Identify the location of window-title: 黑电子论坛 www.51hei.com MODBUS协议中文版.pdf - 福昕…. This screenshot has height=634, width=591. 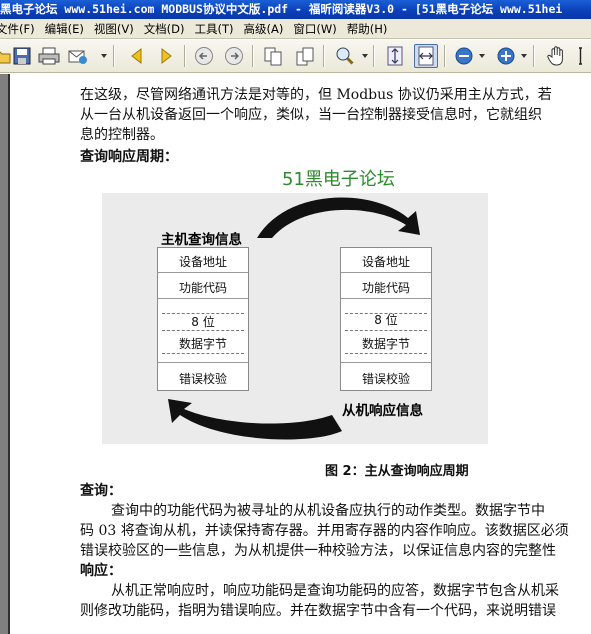
(281, 9).